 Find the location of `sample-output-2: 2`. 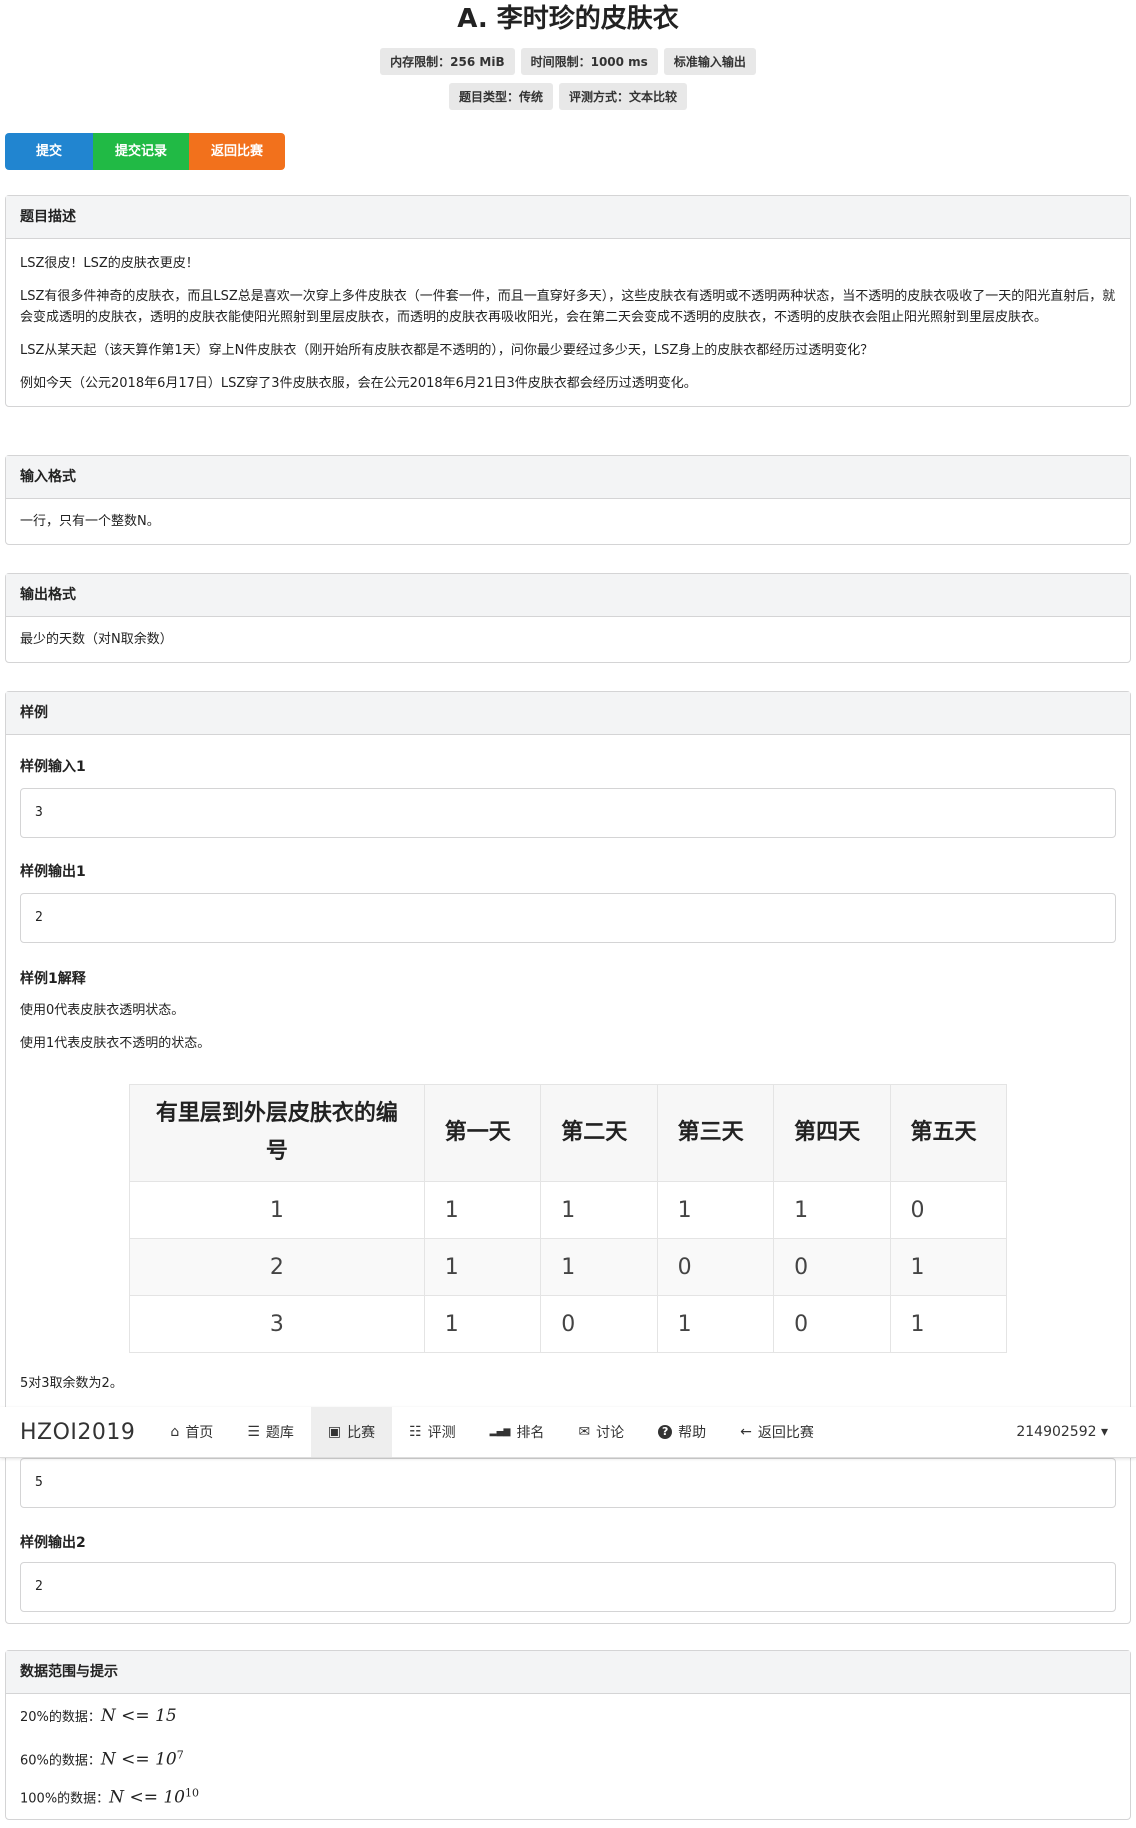

sample-output-2: 2 is located at coordinates (568, 1587).